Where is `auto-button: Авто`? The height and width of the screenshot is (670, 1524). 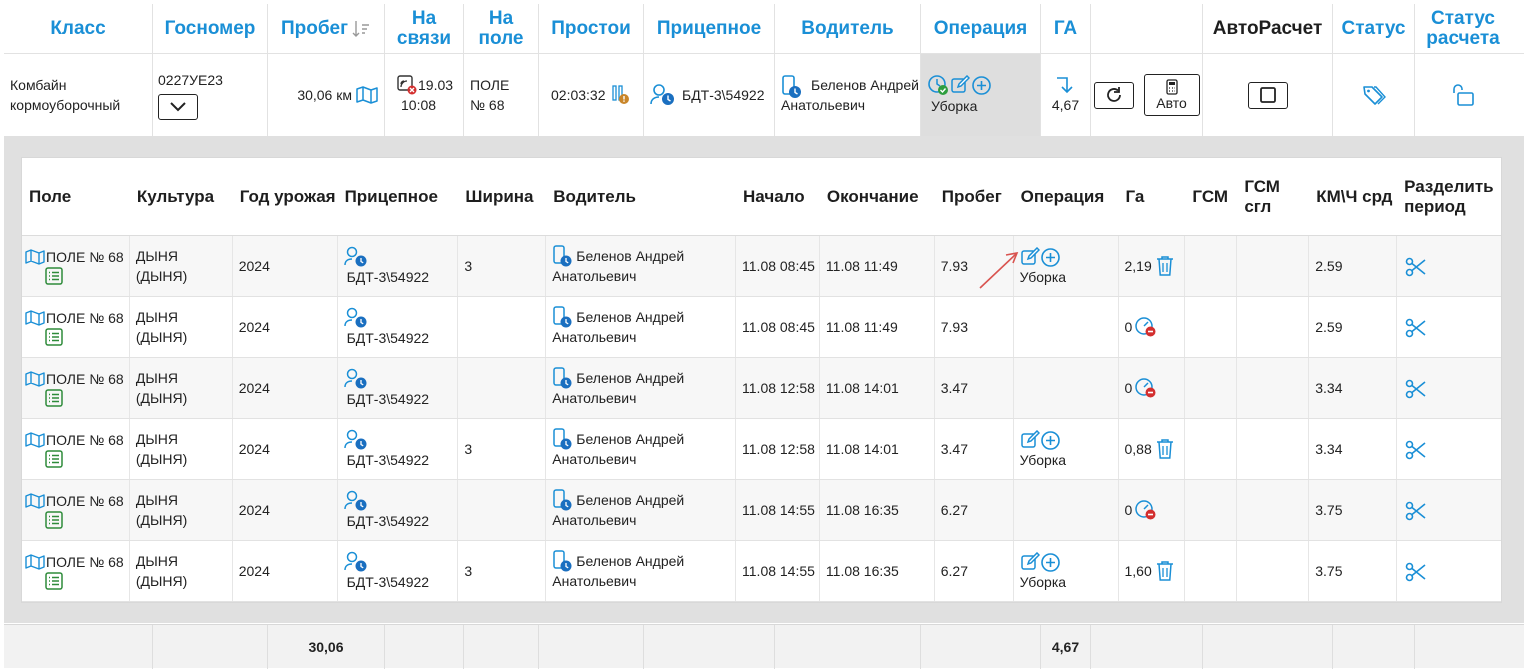
auto-button: Авто is located at coordinates (1171, 95).